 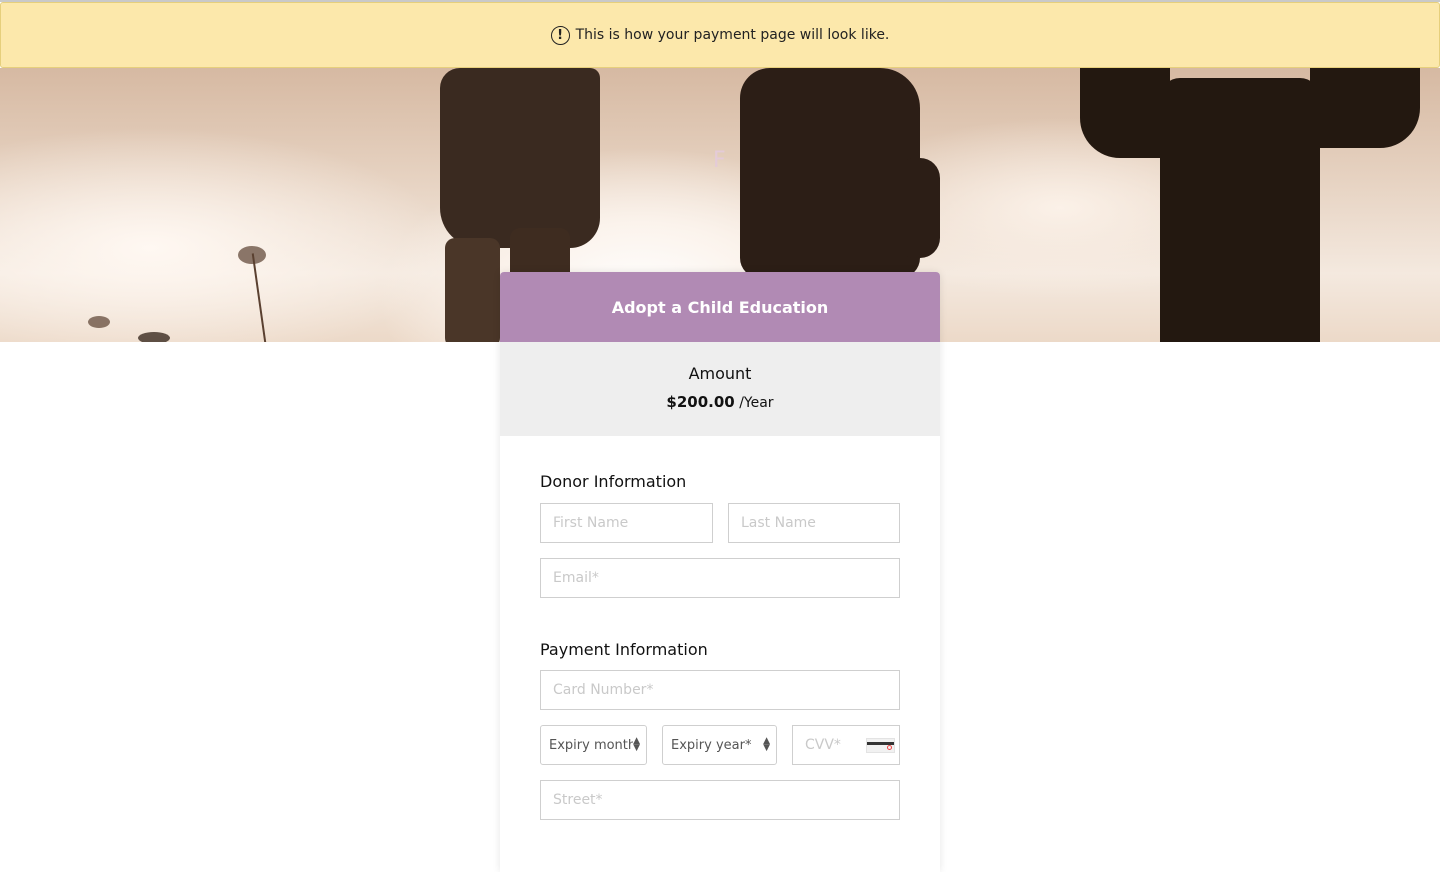 What do you see at coordinates (624, 649) in the screenshot?
I see `payment-section-title: Payment Information` at bounding box center [624, 649].